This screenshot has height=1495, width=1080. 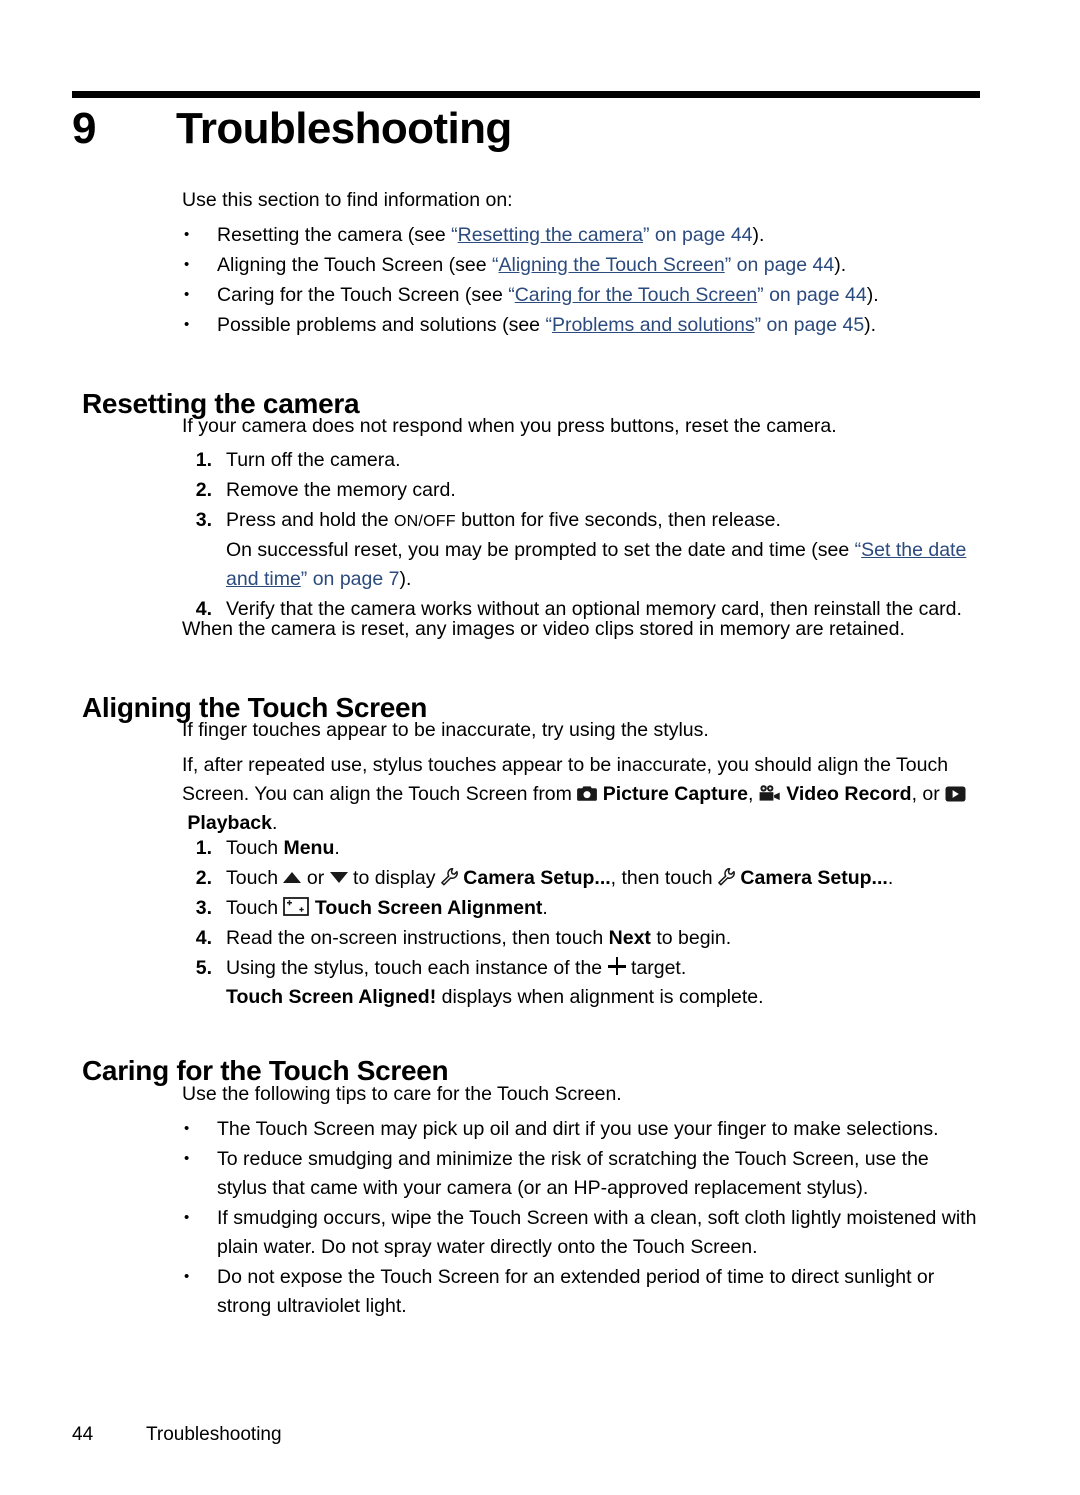 What do you see at coordinates (313, 460) in the screenshot?
I see `step-text: Turn off the camera.` at bounding box center [313, 460].